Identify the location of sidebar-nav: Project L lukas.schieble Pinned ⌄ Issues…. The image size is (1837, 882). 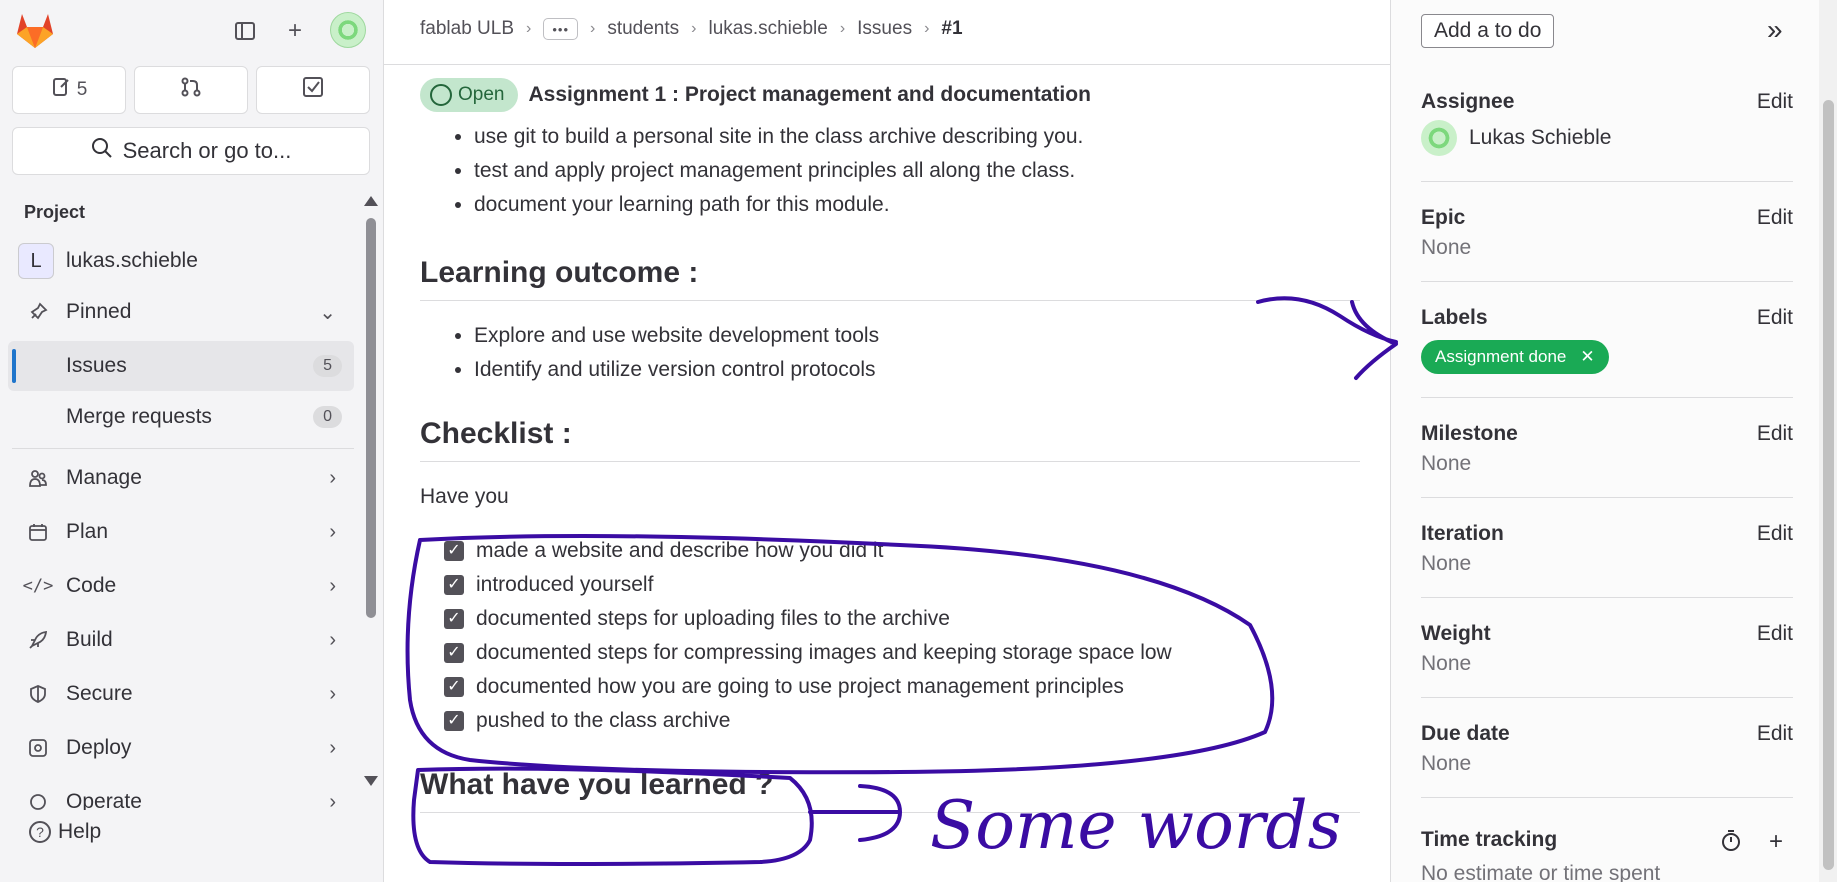
(180, 500).